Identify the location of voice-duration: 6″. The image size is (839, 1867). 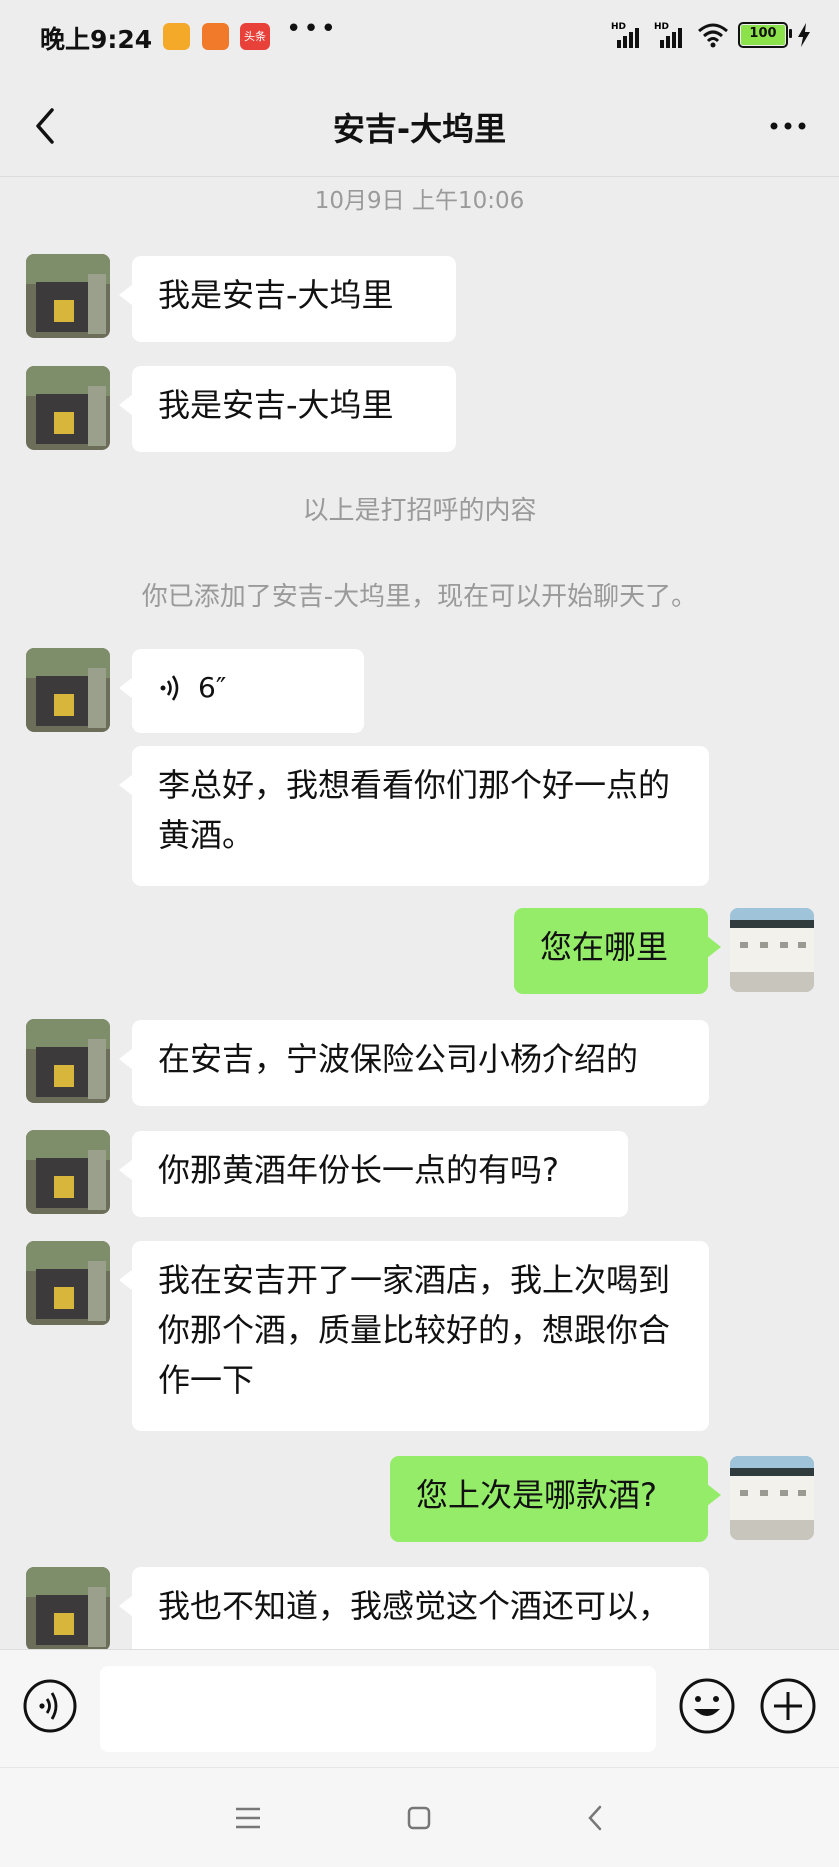
(212, 687).